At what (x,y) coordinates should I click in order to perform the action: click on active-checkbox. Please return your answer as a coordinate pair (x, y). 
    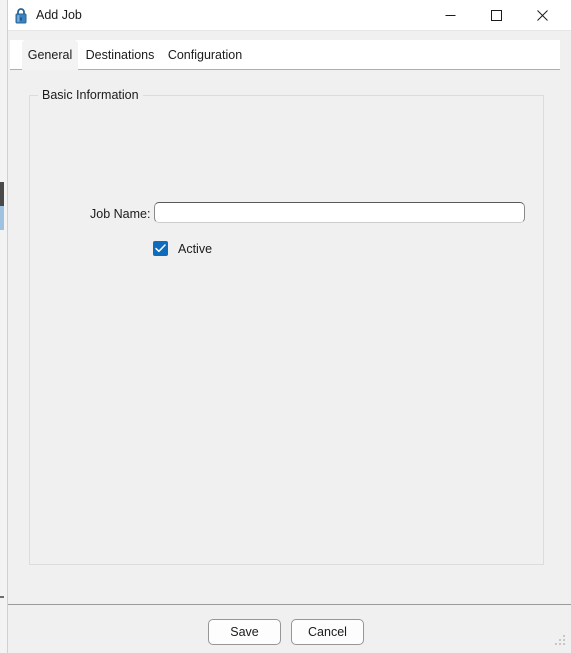
    Looking at the image, I should click on (160, 248).